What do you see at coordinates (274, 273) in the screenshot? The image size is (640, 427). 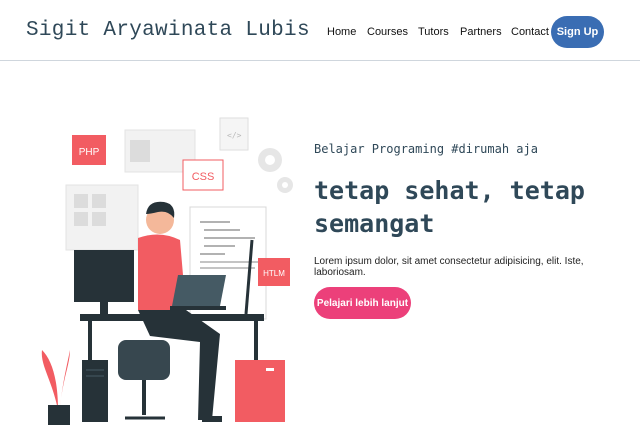 I see `html-label: HTLM` at bounding box center [274, 273].